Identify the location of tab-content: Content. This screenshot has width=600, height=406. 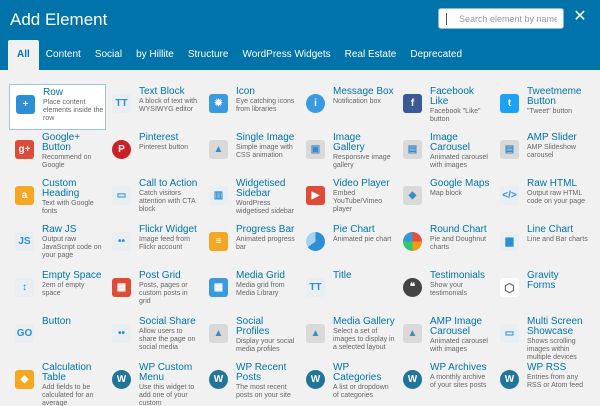
(63, 55).